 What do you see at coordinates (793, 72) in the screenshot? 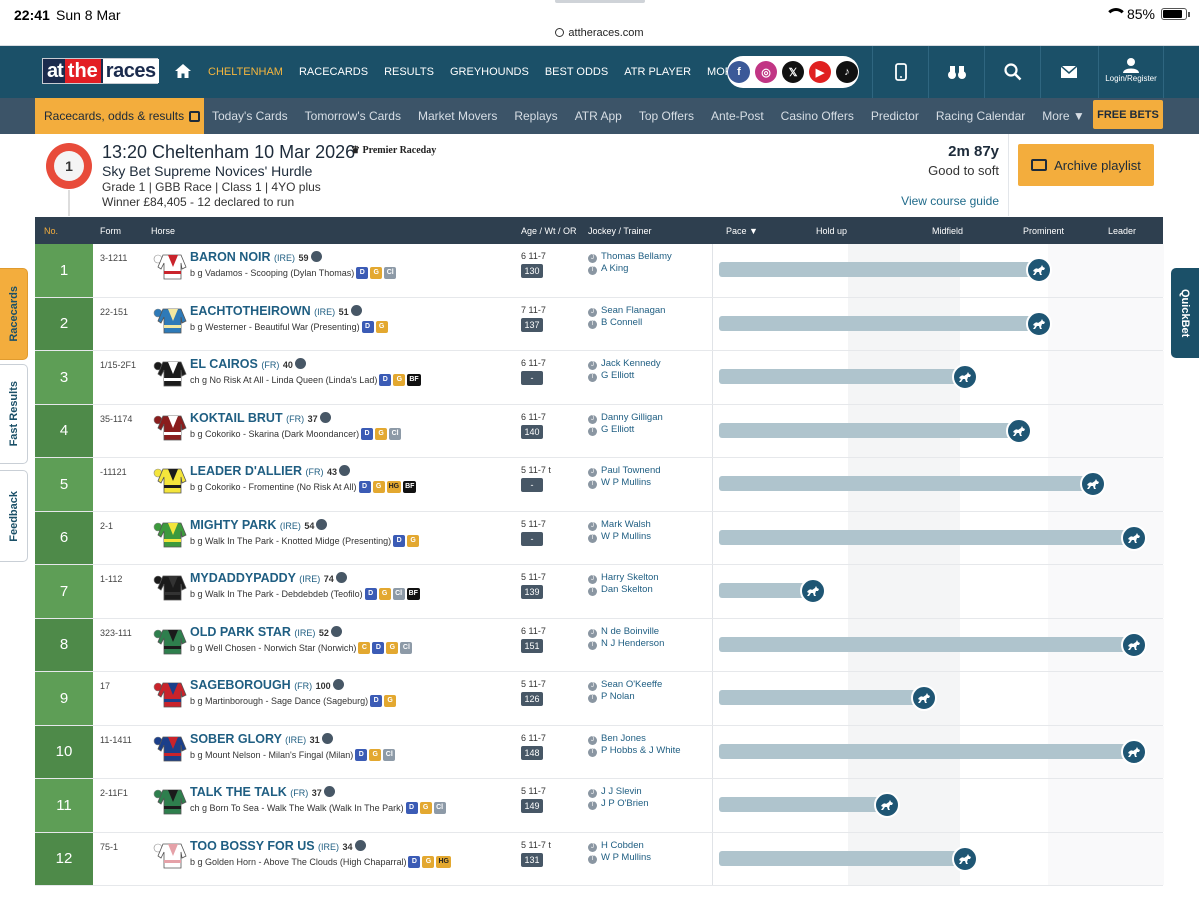
I see `x-icon: 𝕏` at bounding box center [793, 72].